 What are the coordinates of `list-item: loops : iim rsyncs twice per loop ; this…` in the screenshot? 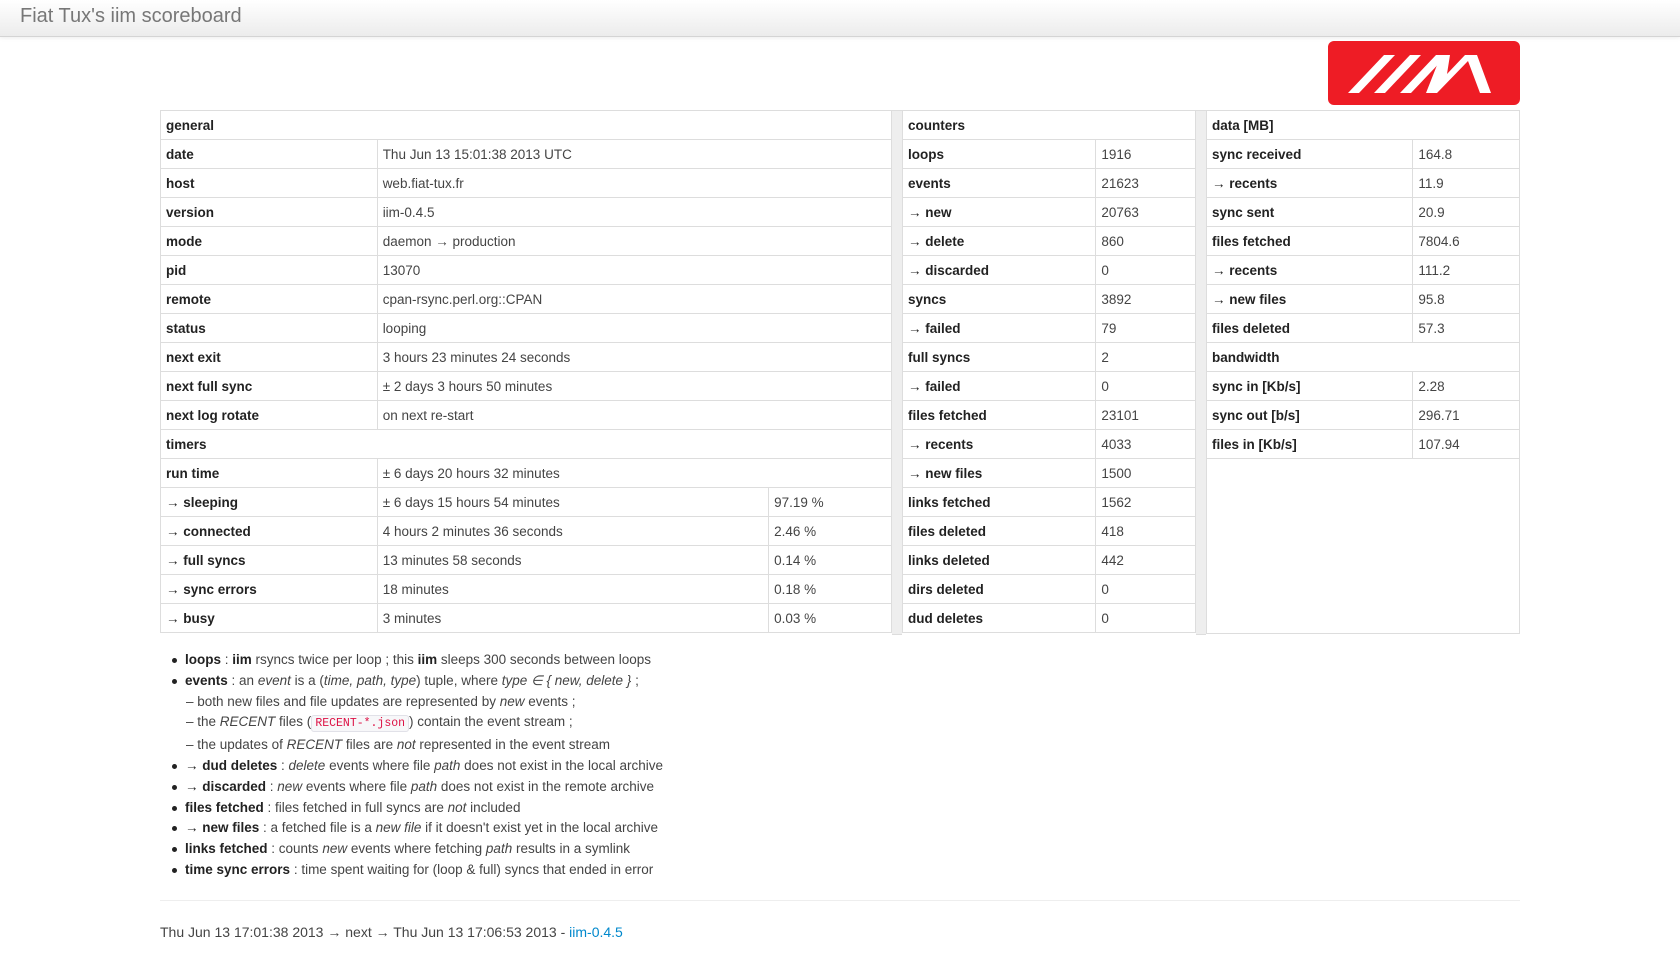 It's located at (416, 660).